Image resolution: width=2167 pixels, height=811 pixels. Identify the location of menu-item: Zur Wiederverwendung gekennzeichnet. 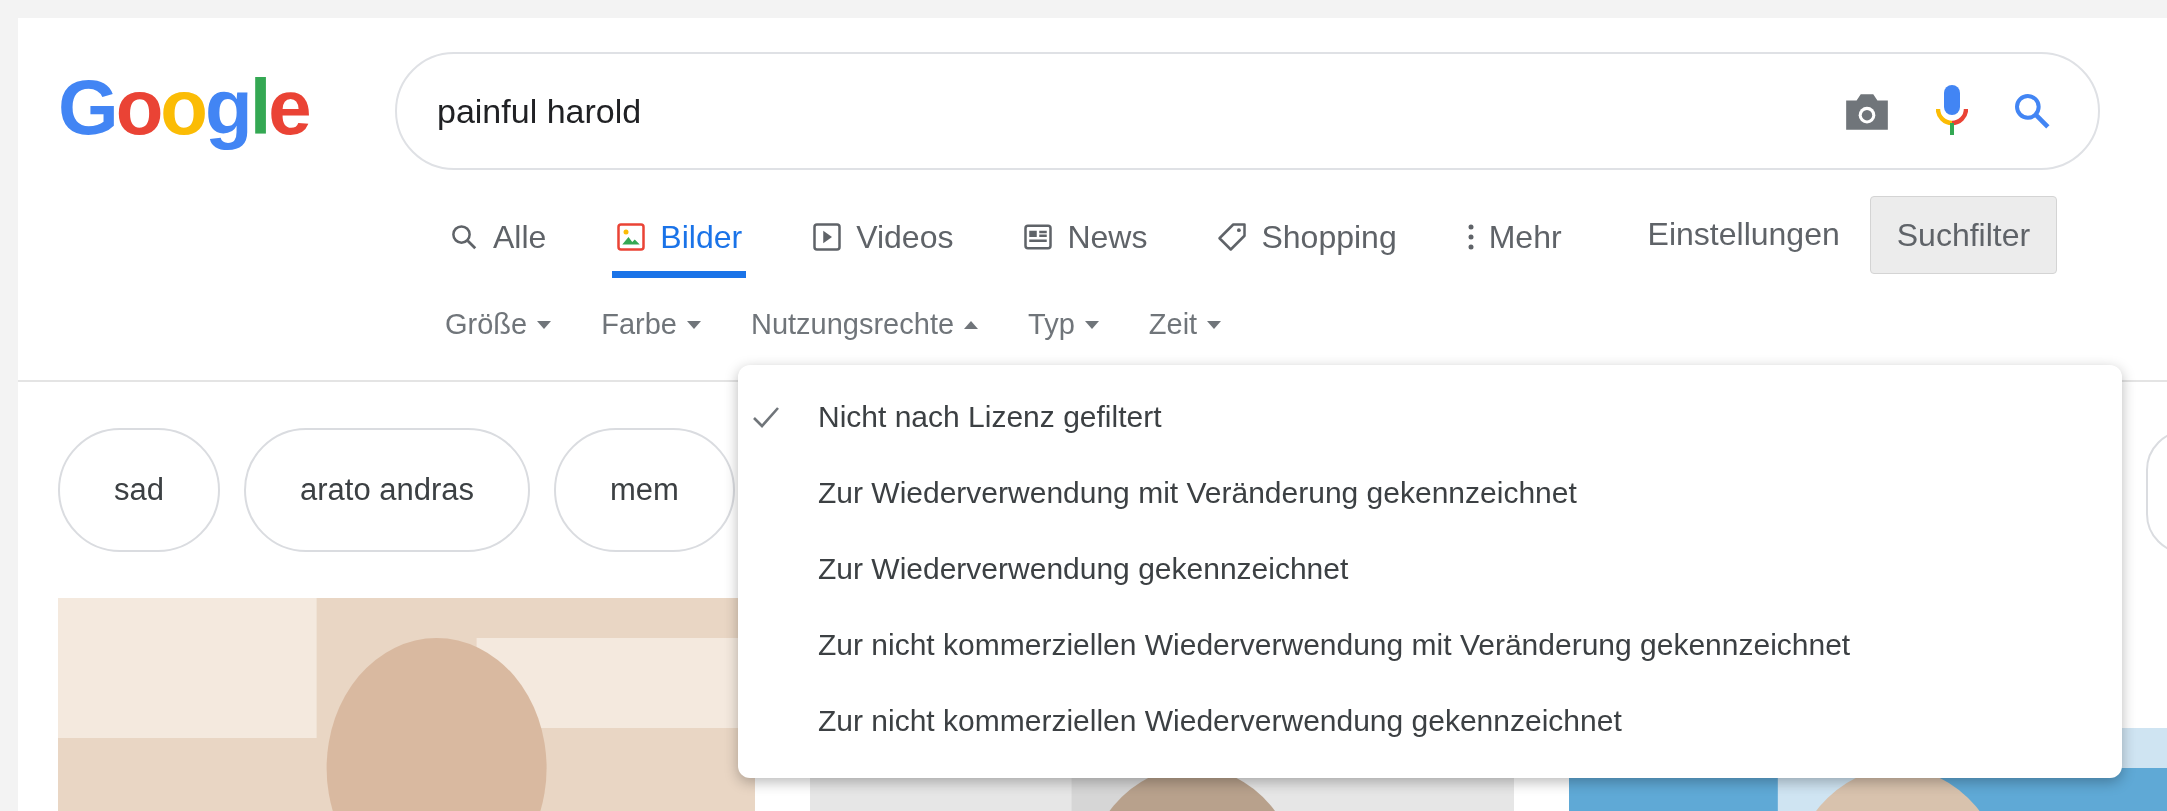
(1430, 569).